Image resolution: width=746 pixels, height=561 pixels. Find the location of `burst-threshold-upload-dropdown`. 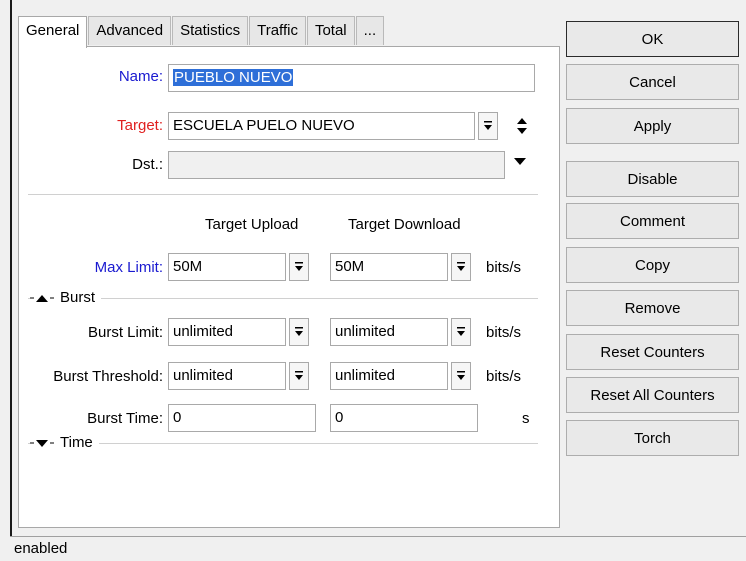

burst-threshold-upload-dropdown is located at coordinates (299, 376).